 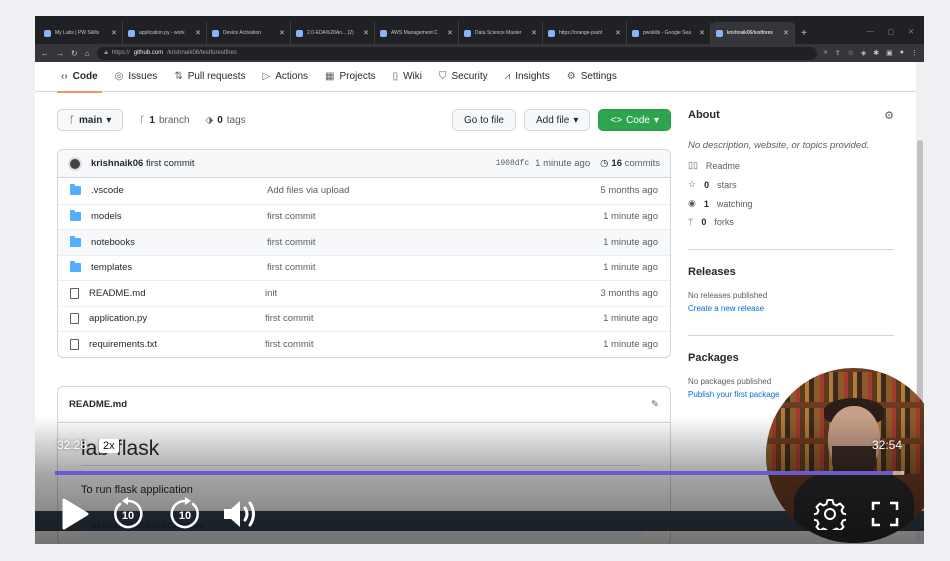 What do you see at coordinates (226, 120) in the screenshot?
I see `tags-link: ⬗ 0 tags` at bounding box center [226, 120].